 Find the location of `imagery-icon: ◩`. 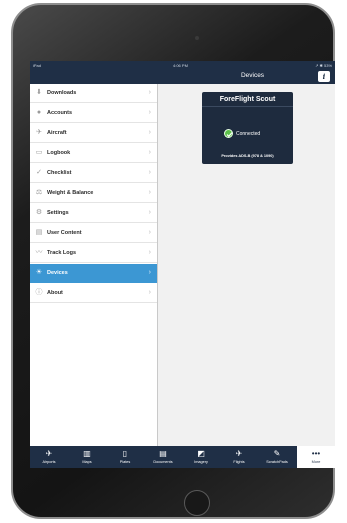

imagery-icon: ◩ is located at coordinates (201, 453).